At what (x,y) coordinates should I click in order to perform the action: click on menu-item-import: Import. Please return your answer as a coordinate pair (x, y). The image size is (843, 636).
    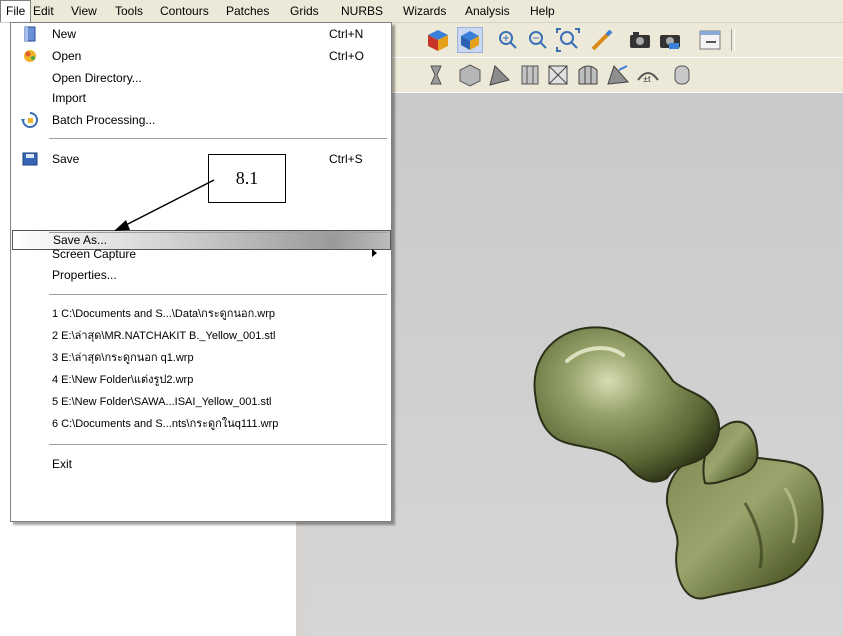
    Looking at the image, I should click on (201, 98).